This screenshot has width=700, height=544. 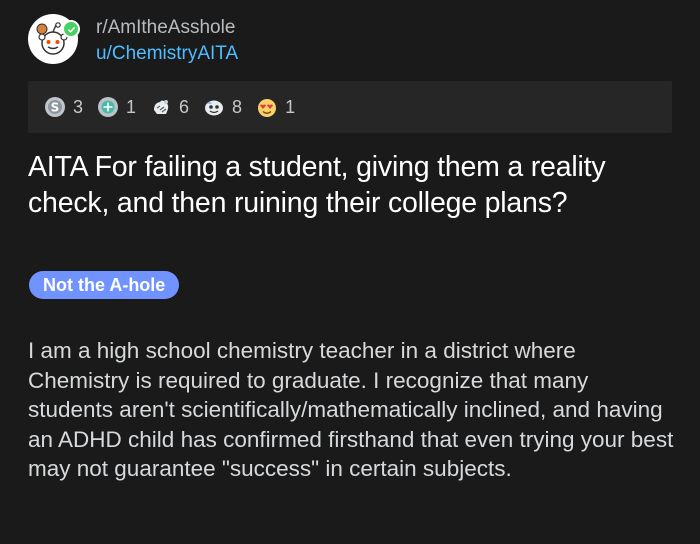 I want to click on award-count: 8, so click(x=237, y=106).